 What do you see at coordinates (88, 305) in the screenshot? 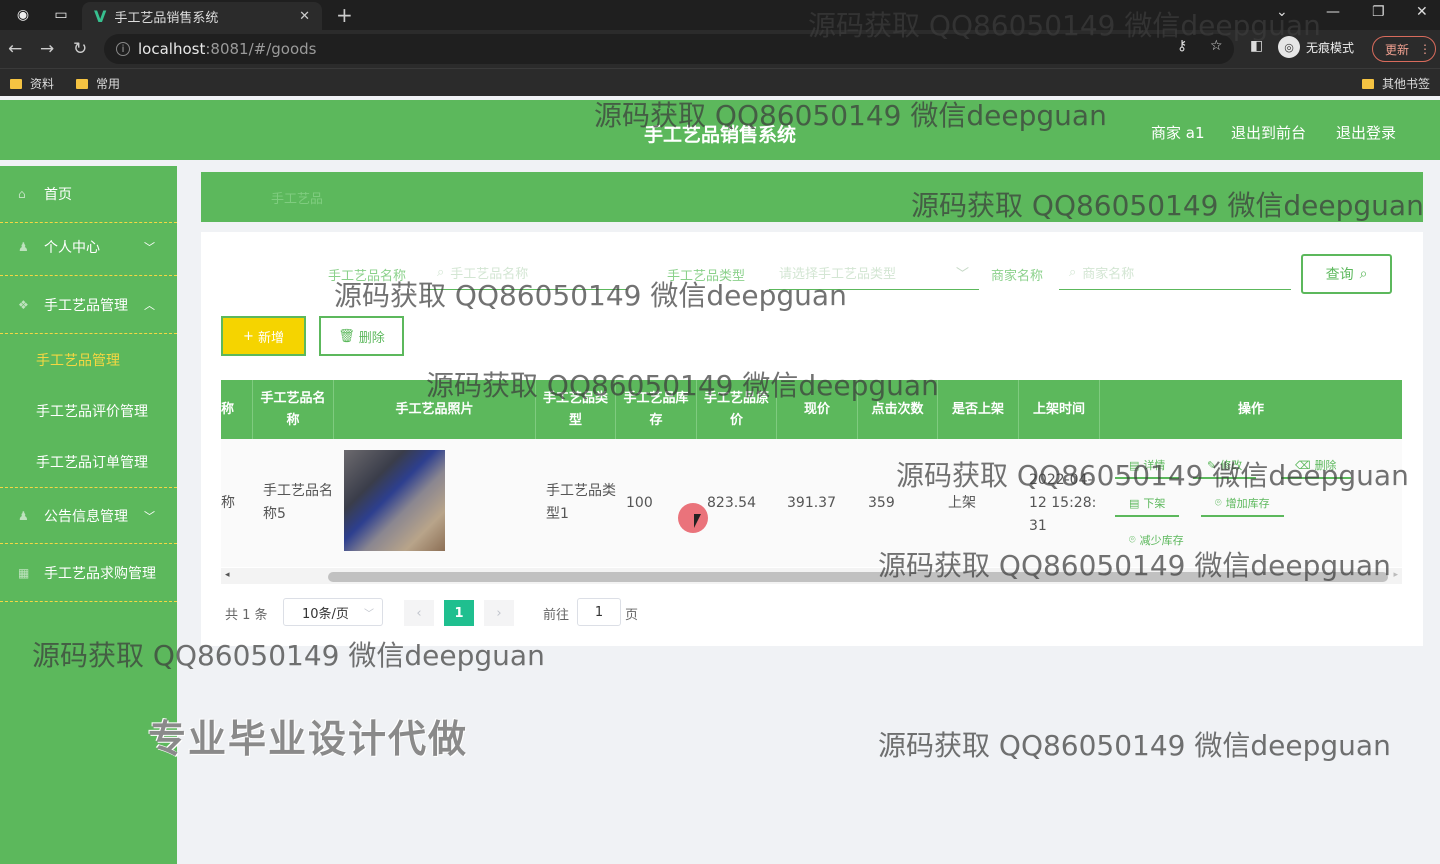
I see `sidebar-item-crafts: ❖ 手工艺品管理 ︿` at bounding box center [88, 305].